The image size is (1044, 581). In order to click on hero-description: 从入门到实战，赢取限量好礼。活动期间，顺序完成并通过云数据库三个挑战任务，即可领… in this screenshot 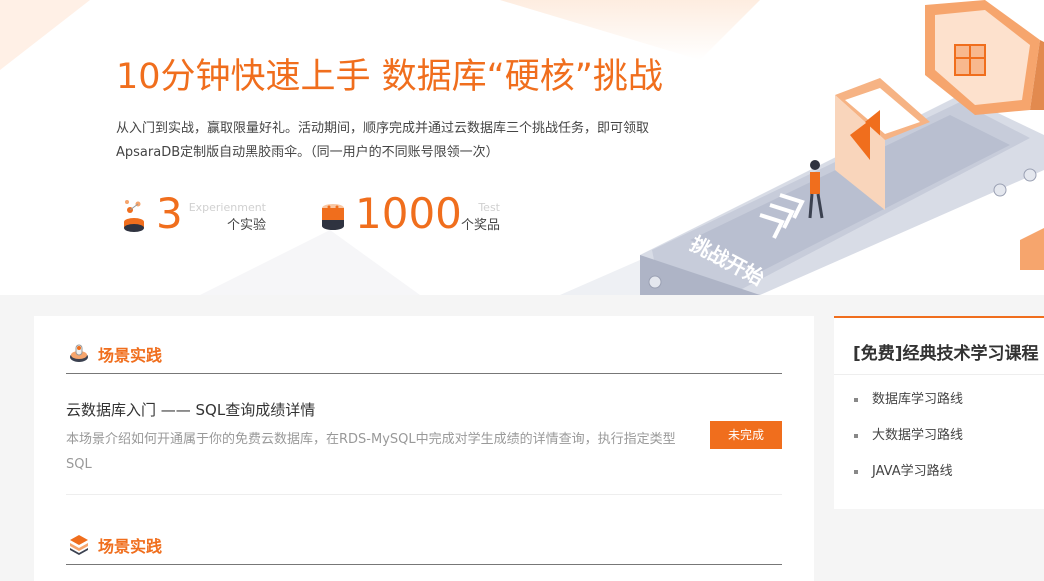, I will do `click(383, 140)`.